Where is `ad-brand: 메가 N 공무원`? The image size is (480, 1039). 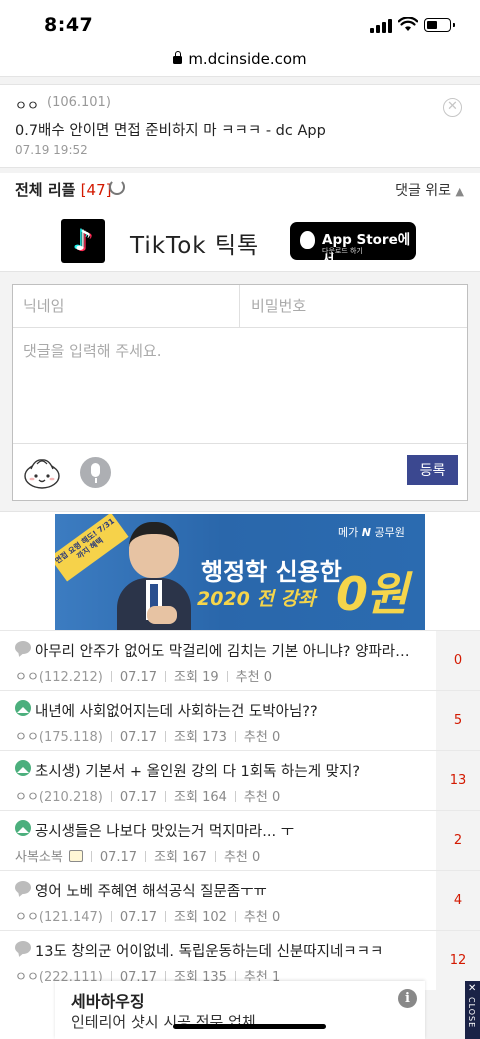
ad-brand: 메가 N 공무원 is located at coordinates (371, 532).